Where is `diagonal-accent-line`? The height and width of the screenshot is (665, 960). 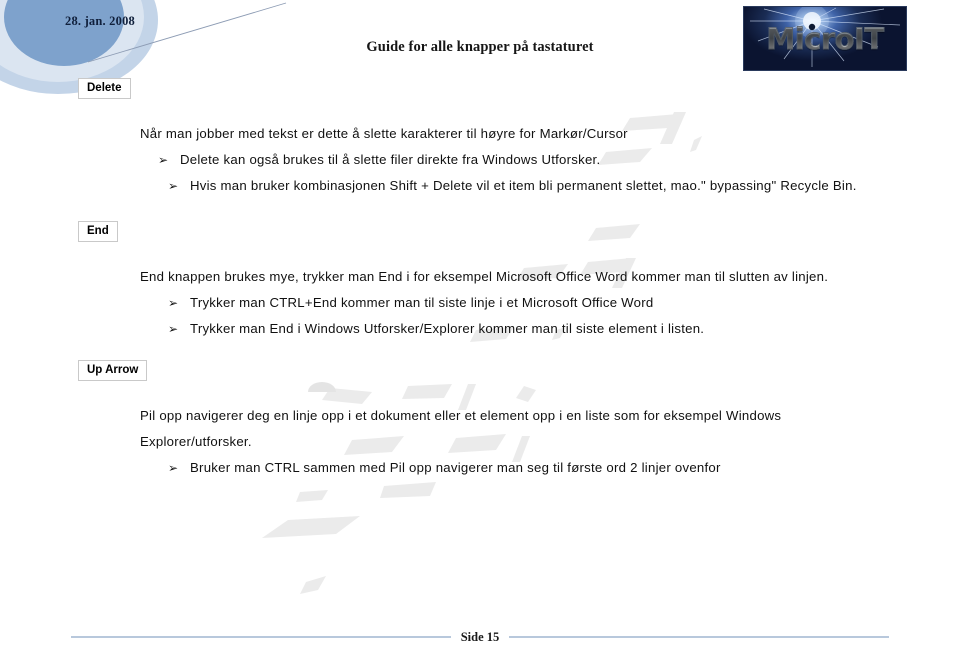 diagonal-accent-line is located at coordinates (187, 32).